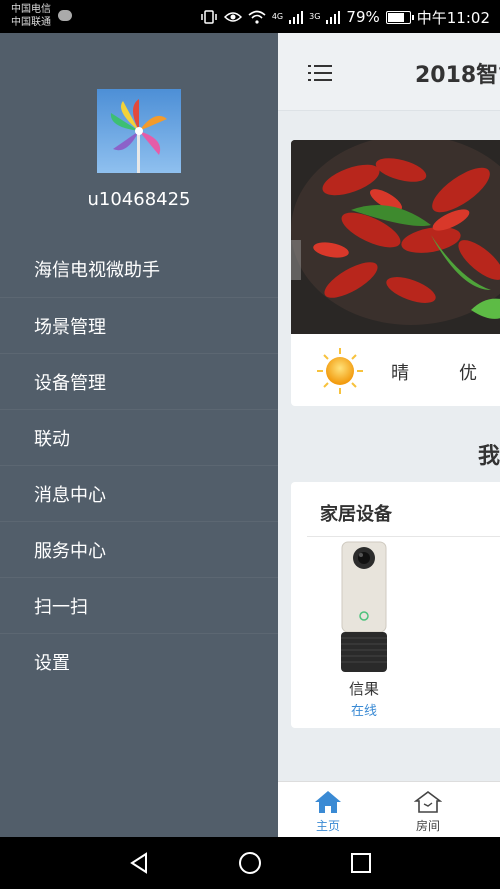 This screenshot has width=500, height=889. I want to click on avatar, so click(139, 131).